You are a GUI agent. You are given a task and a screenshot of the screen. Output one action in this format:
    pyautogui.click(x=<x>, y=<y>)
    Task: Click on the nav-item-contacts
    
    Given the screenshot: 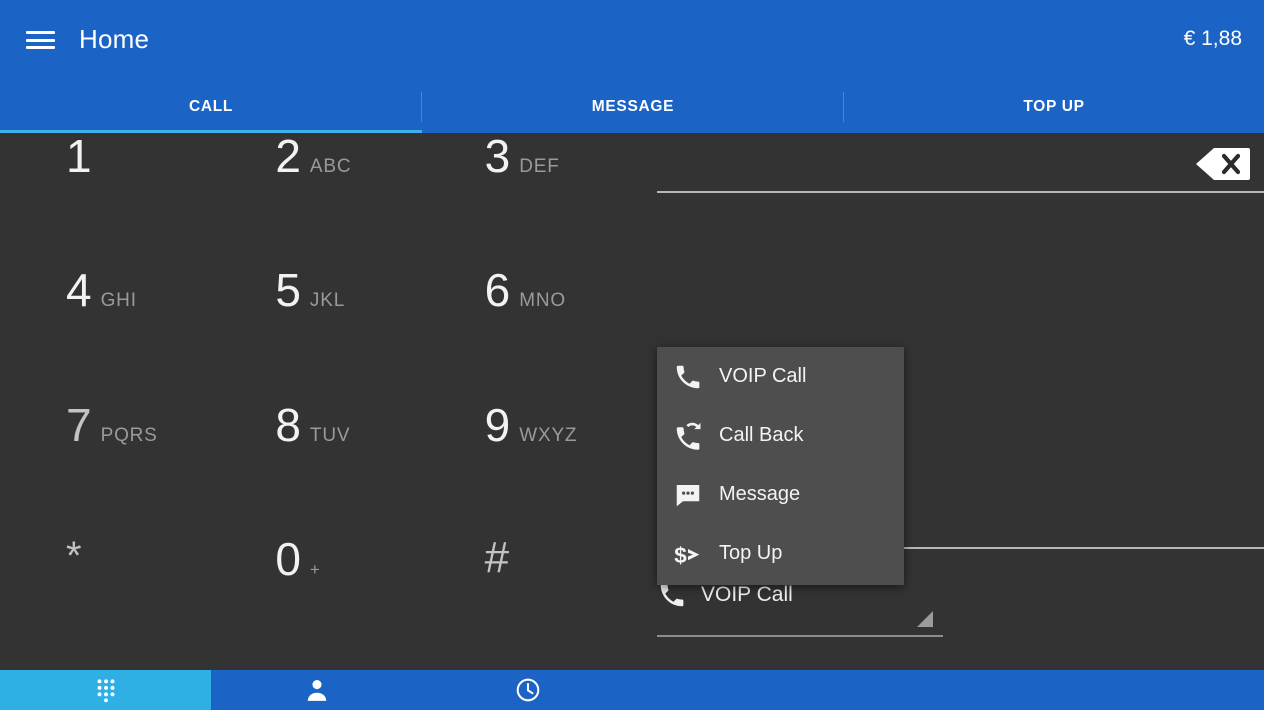 What is the action you would take?
    pyautogui.click(x=316, y=690)
    